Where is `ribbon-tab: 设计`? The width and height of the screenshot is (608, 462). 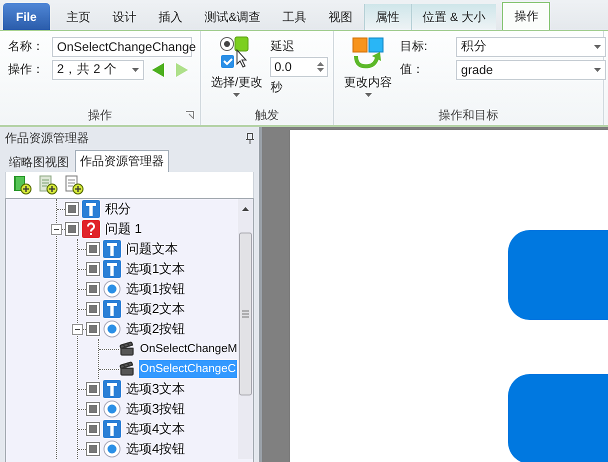 ribbon-tab: 设计 is located at coordinates (125, 17).